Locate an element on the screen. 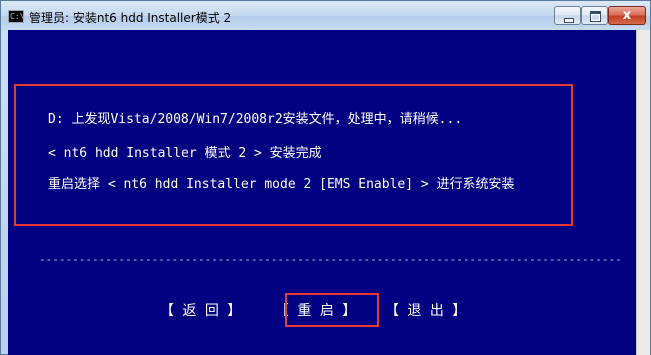 The height and width of the screenshot is (355, 651). minimize-button is located at coordinates (567, 15).